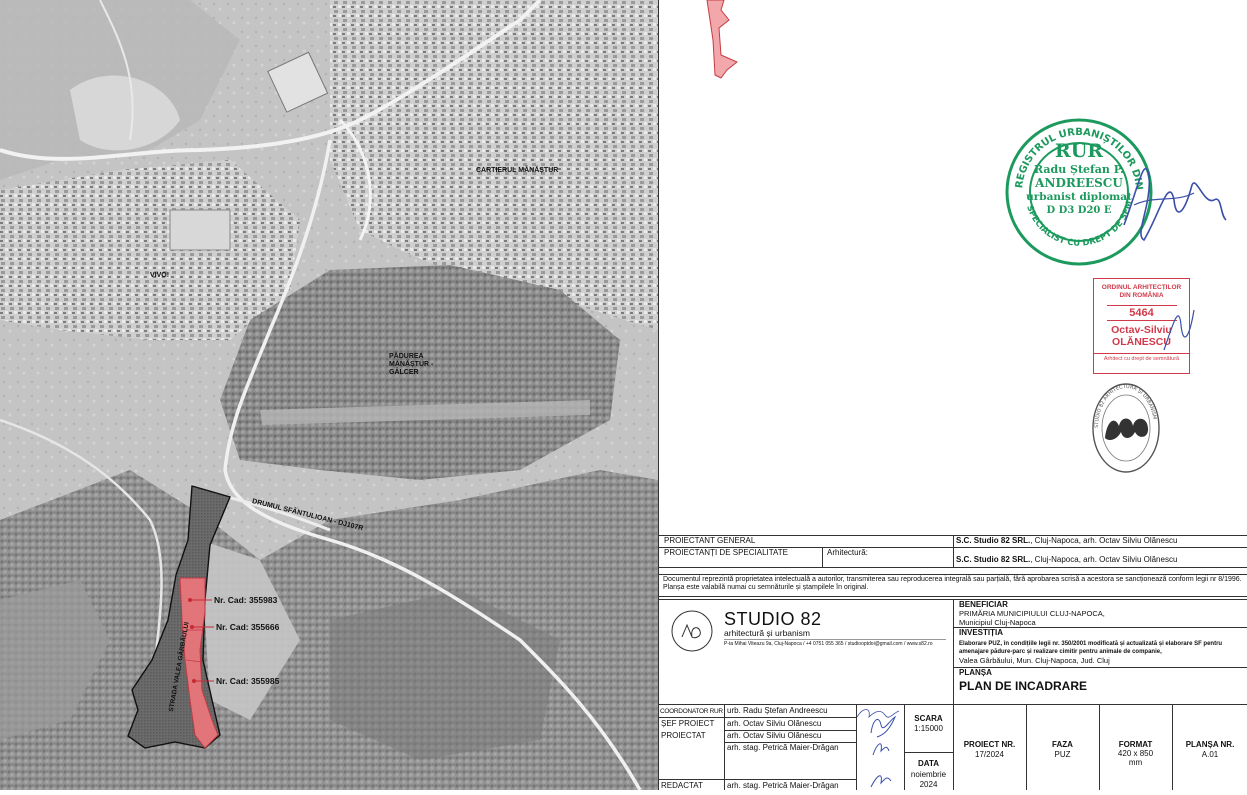  What do you see at coordinates (783, 747) in the screenshot?
I see `role-4-name: arh. stag. Petrică Maier-Drăgan` at bounding box center [783, 747].